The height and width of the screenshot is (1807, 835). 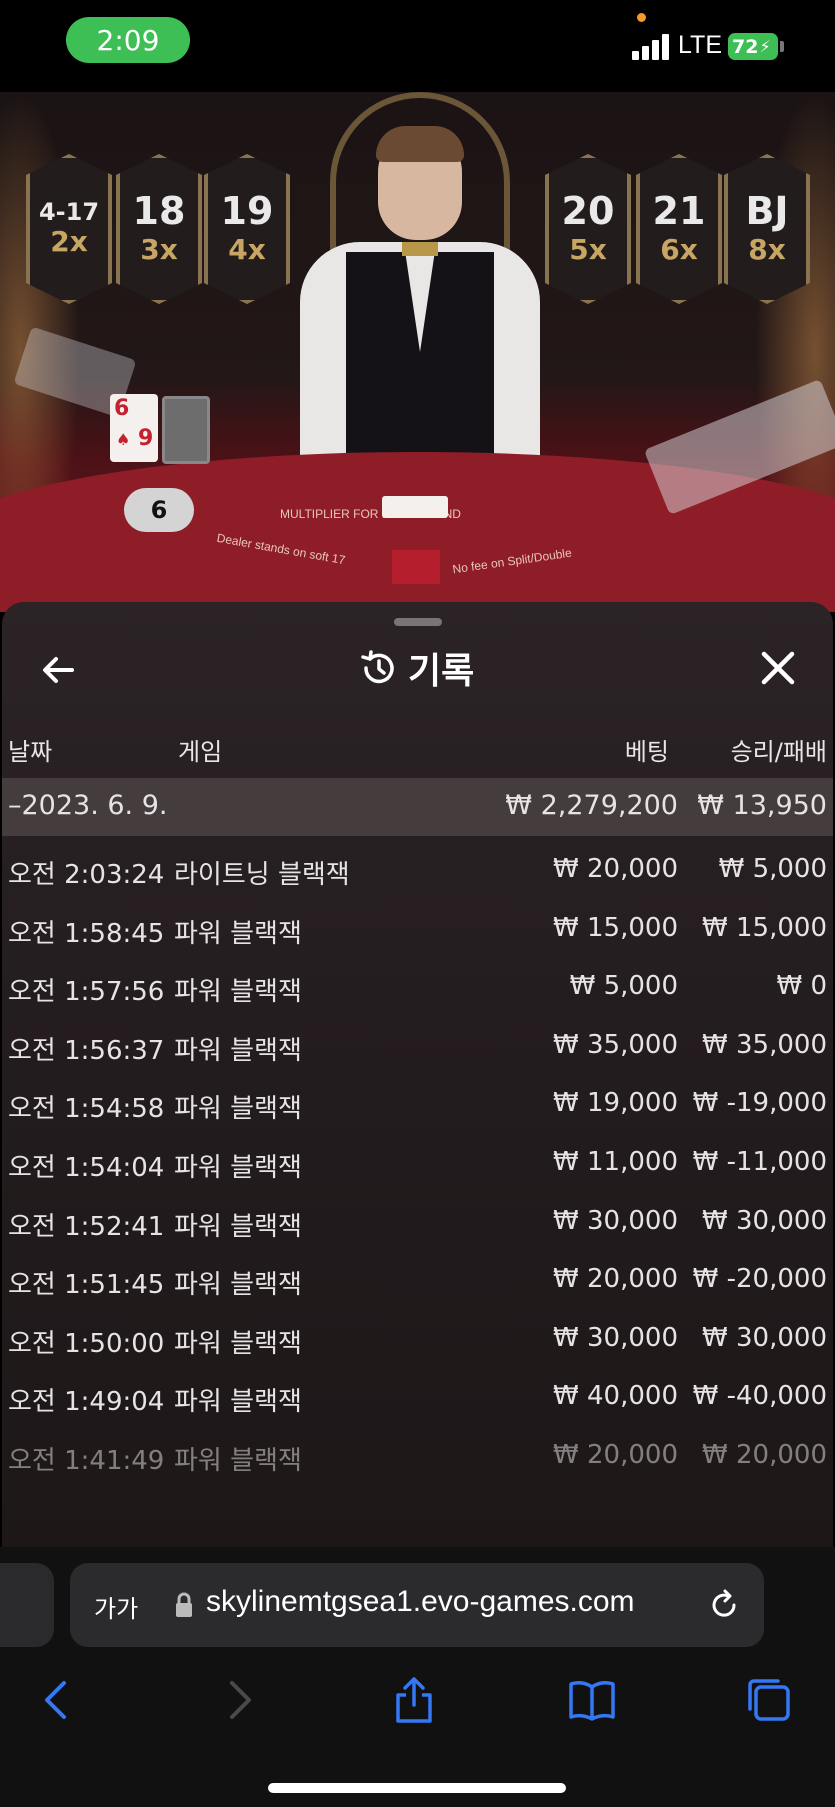 I want to click on multiplier-tile-4-17: 4-17 2x, so click(x=69, y=229).